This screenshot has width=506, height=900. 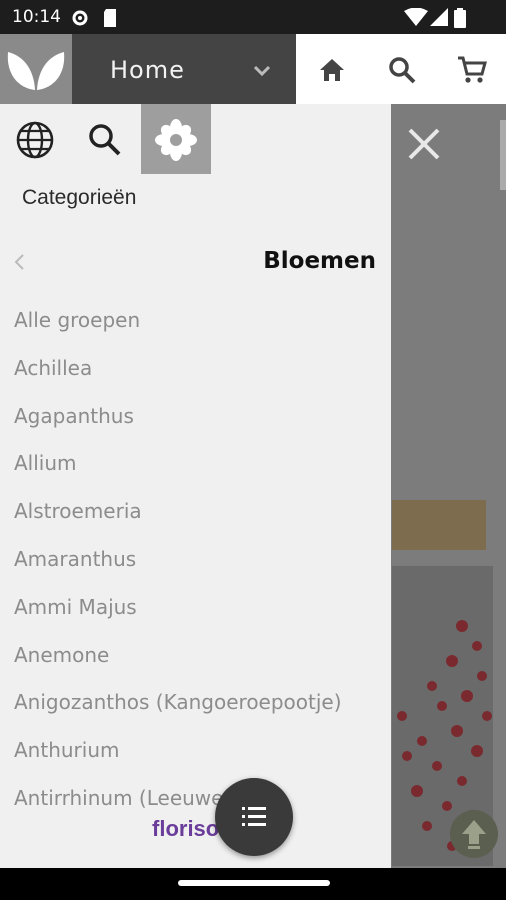 I want to click on menu-fab-button, so click(x=254, y=817).